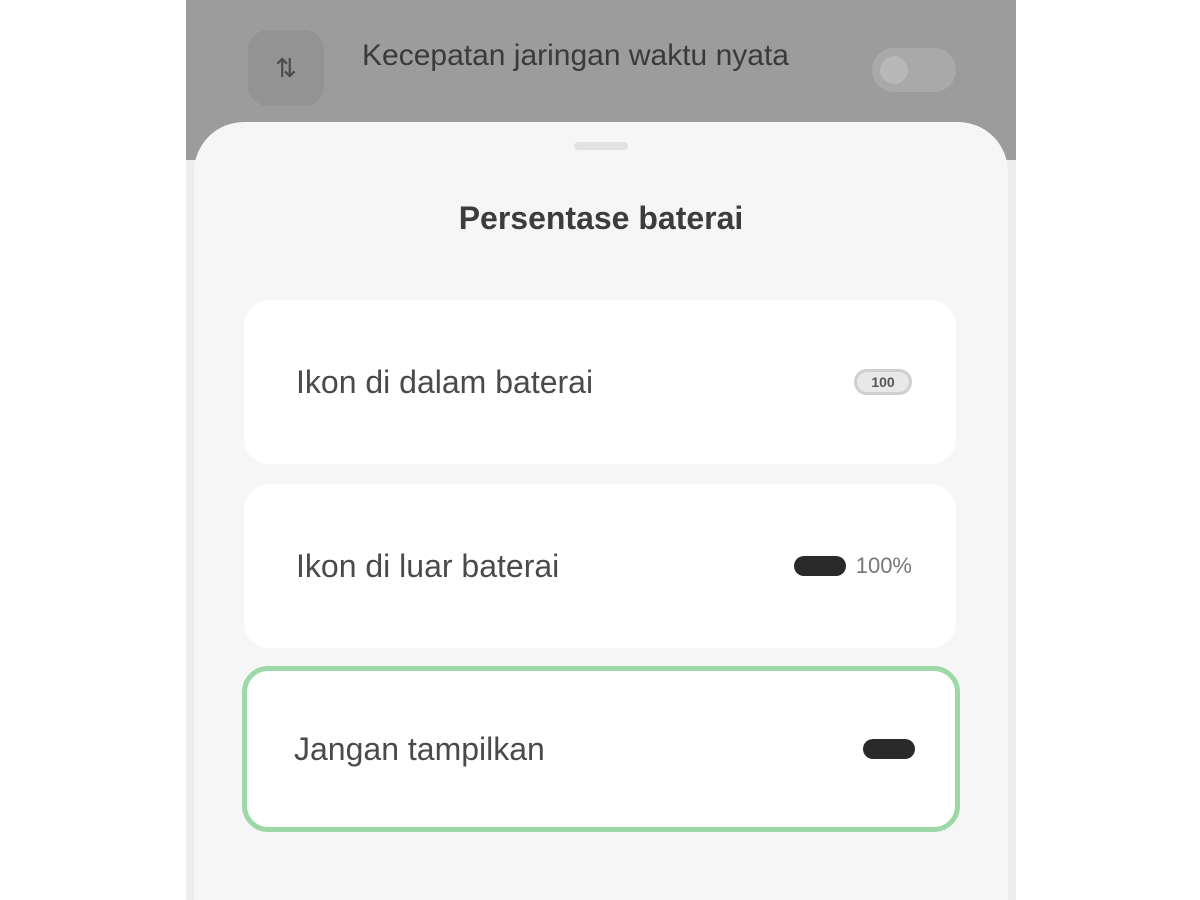 The width and height of the screenshot is (1200, 900). I want to click on option-label: Ikon di dalam baterai, so click(445, 381).